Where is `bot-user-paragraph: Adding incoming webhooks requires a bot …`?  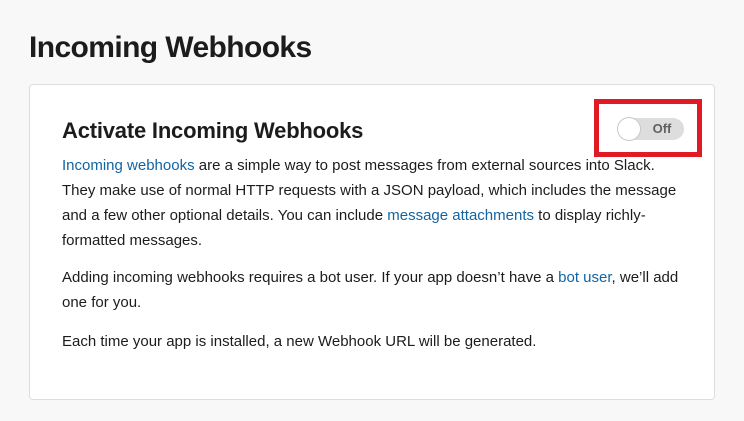
bot-user-paragraph: Adding incoming webhooks requires a bot … is located at coordinates (377, 290).